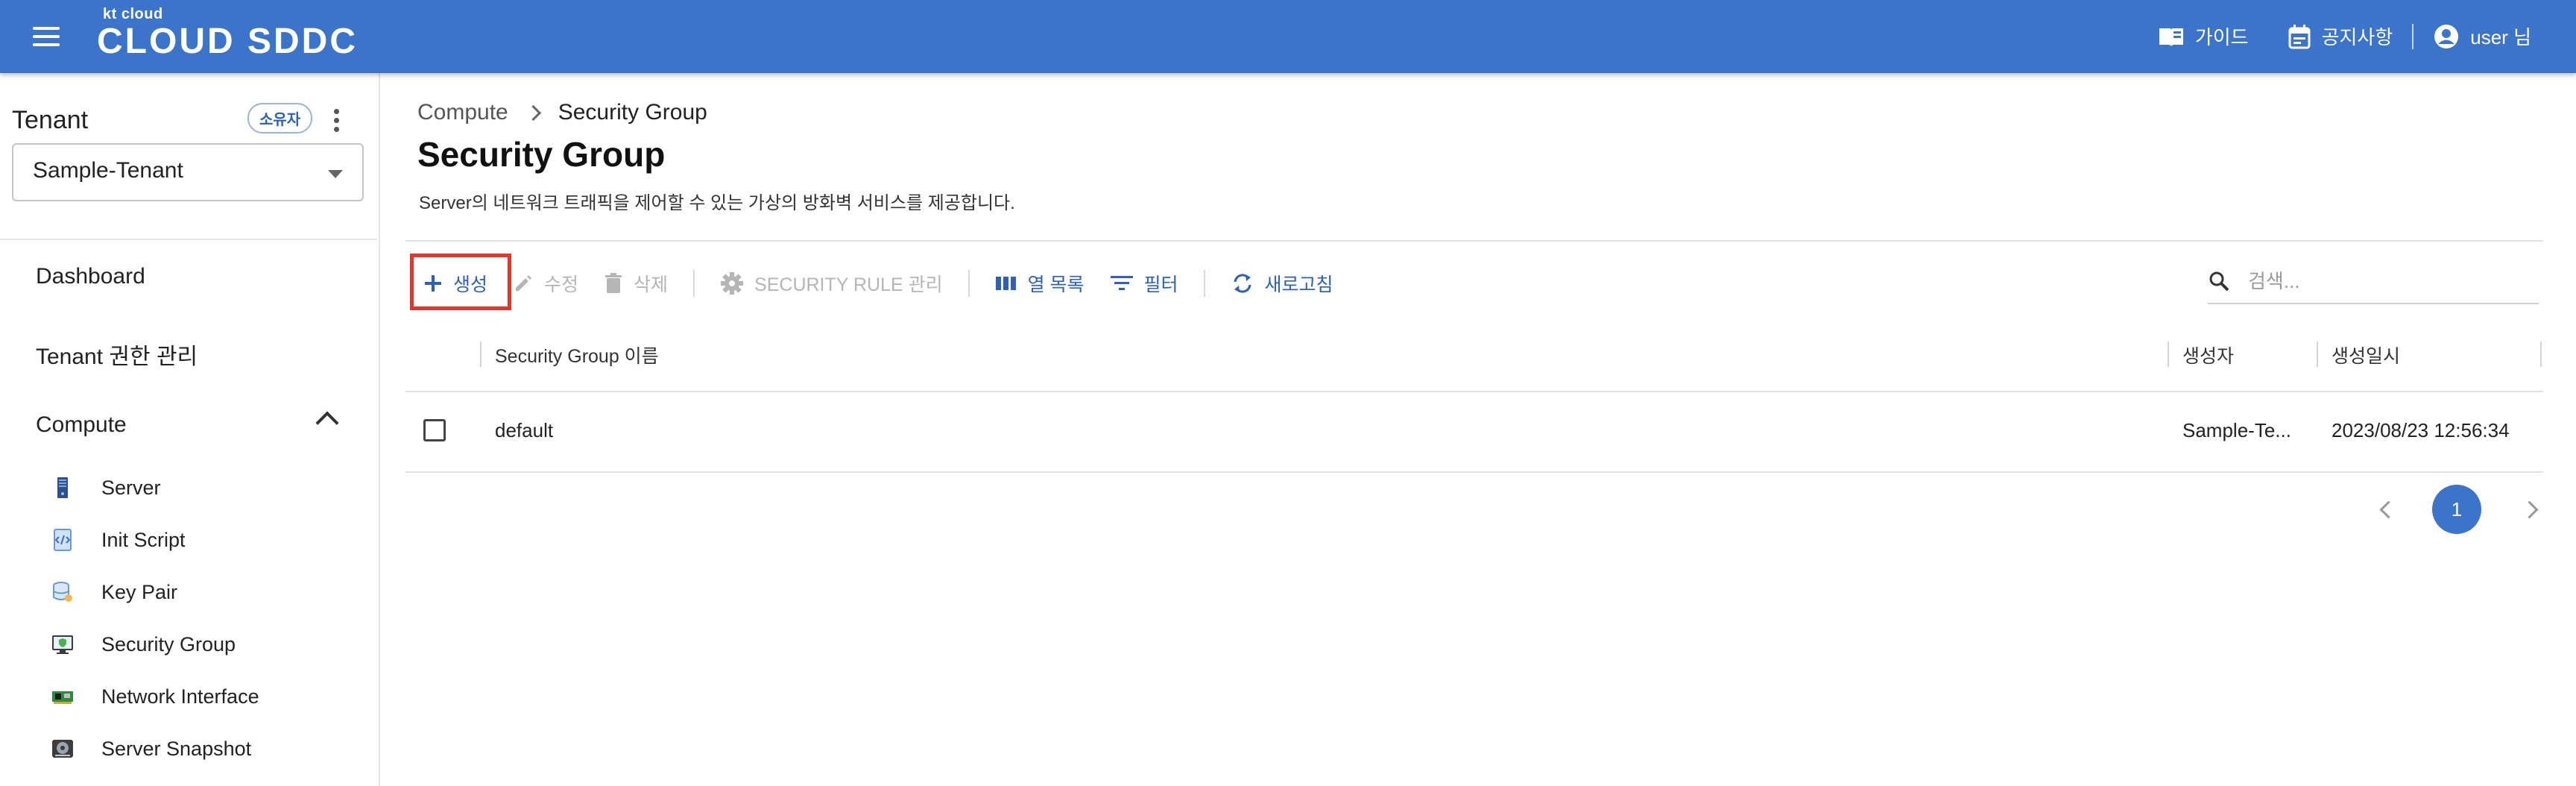 The height and width of the screenshot is (786, 2576). What do you see at coordinates (335, 174) in the screenshot?
I see `dropdown-caret-icon` at bounding box center [335, 174].